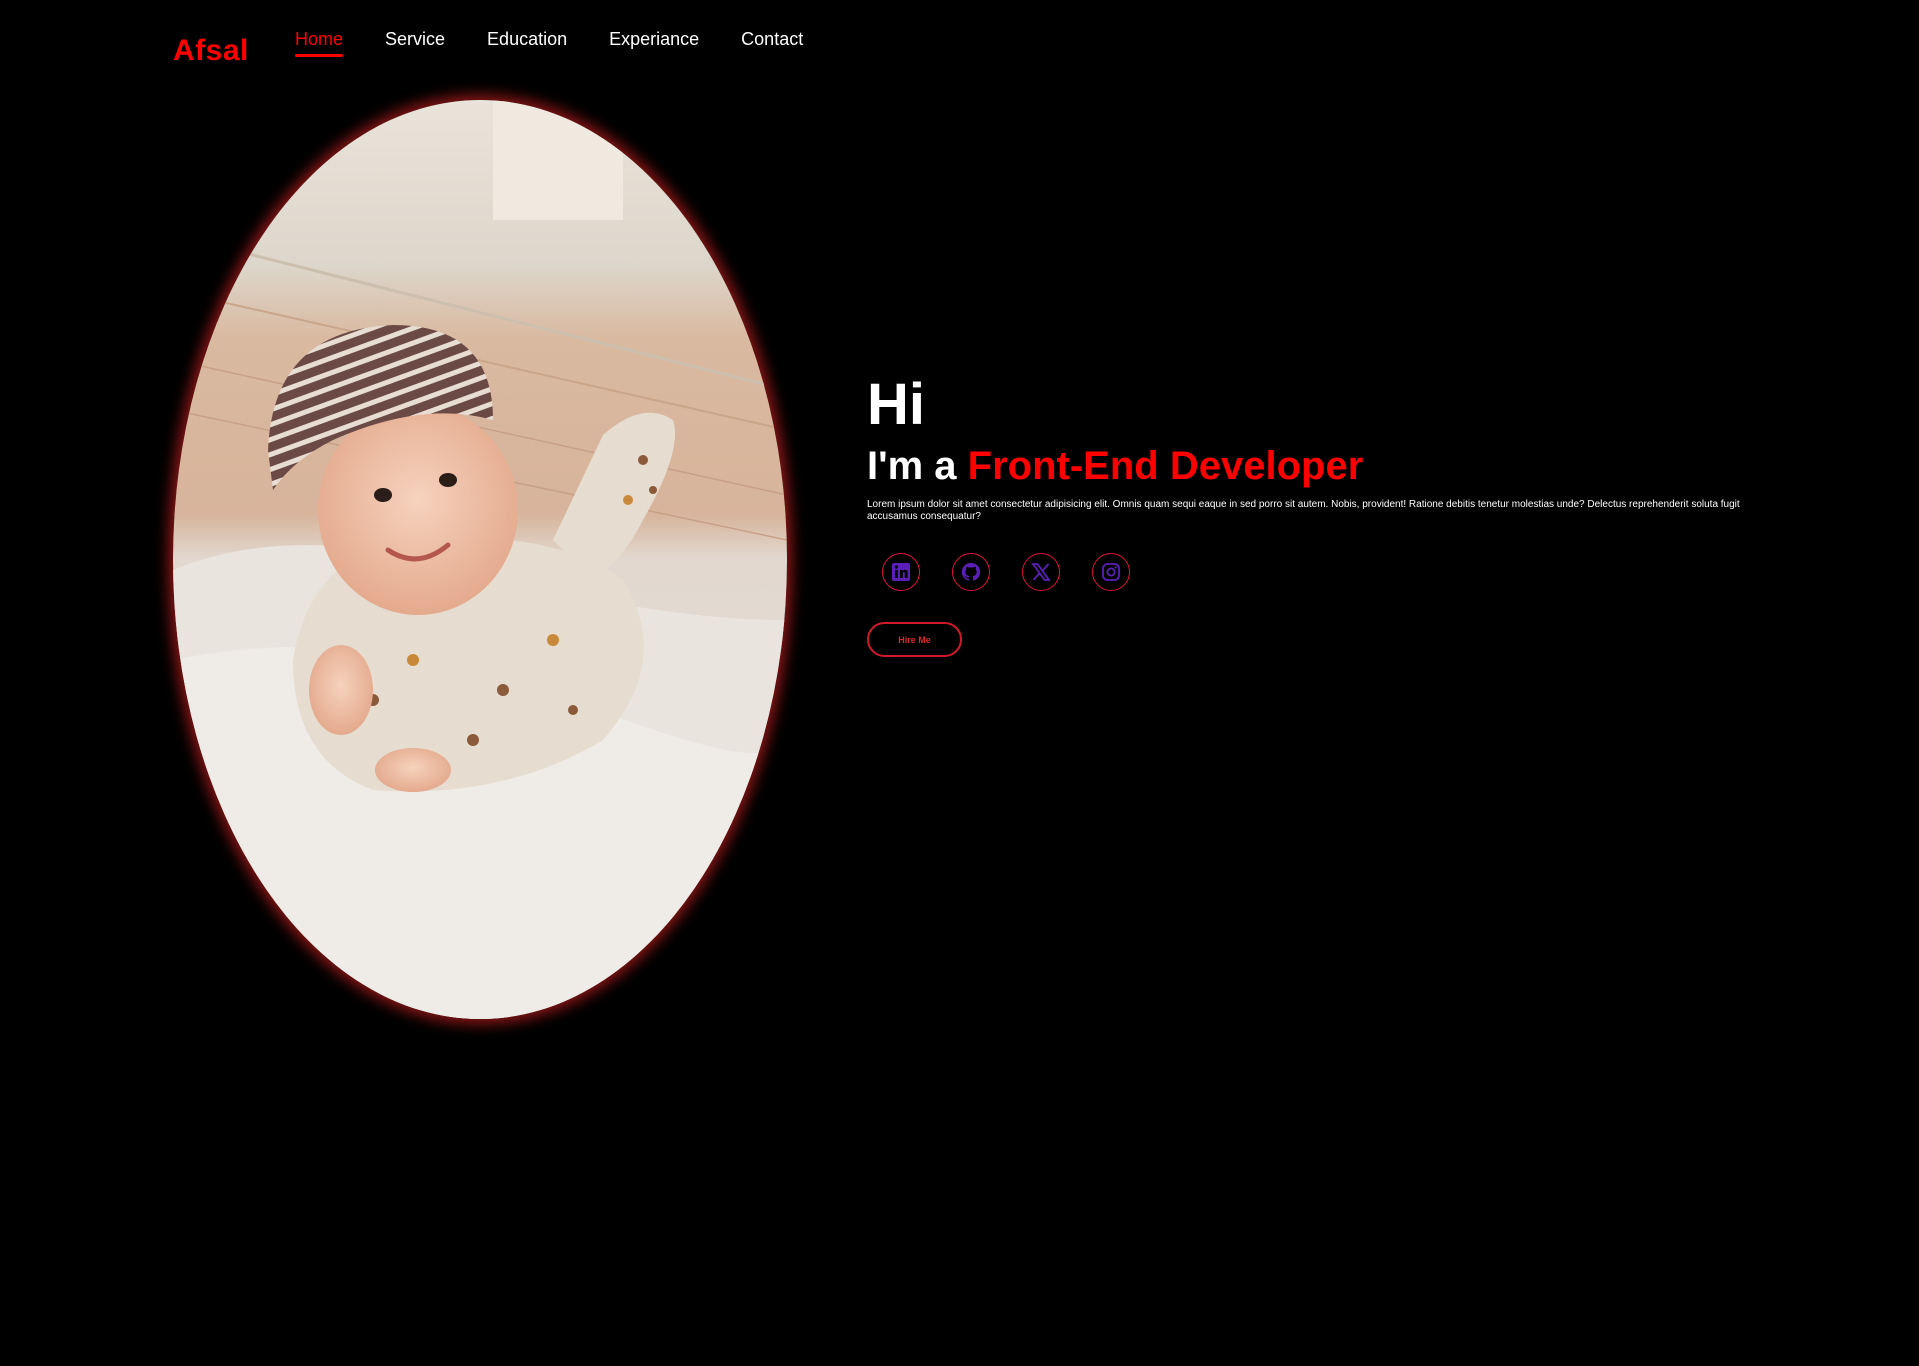 The image size is (1919, 1366). I want to click on nav-home: Home, so click(319, 42).